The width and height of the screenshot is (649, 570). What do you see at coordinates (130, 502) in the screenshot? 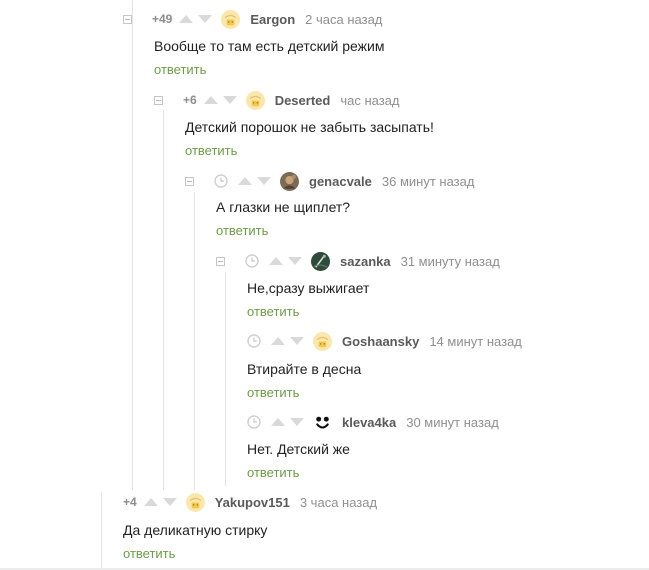
I see `comment-rating: +4` at bounding box center [130, 502].